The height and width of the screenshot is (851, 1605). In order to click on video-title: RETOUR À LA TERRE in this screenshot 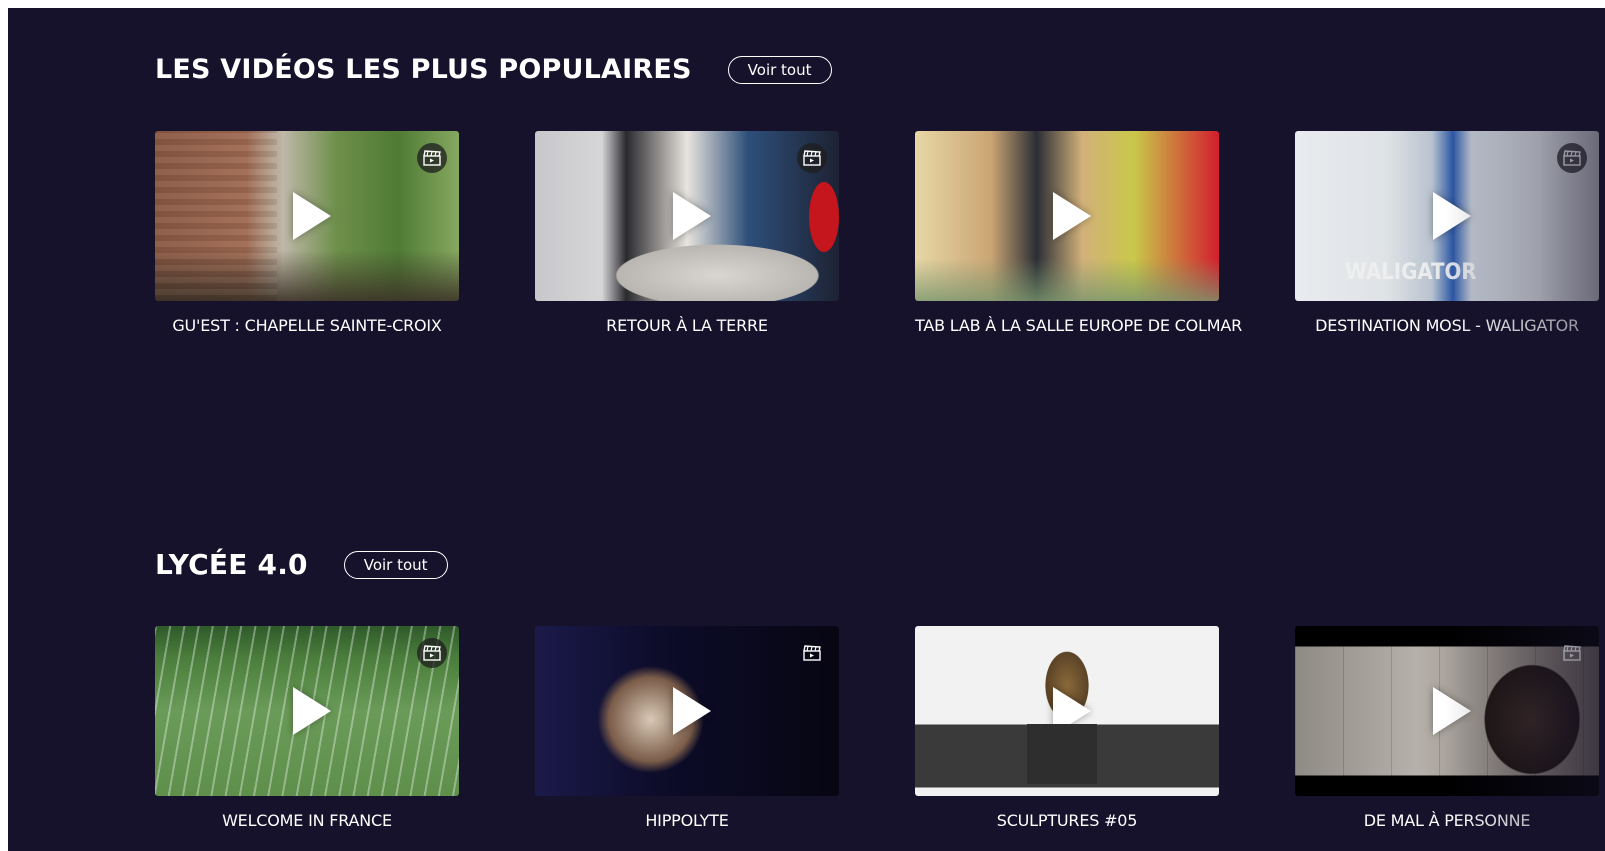, I will do `click(687, 325)`.